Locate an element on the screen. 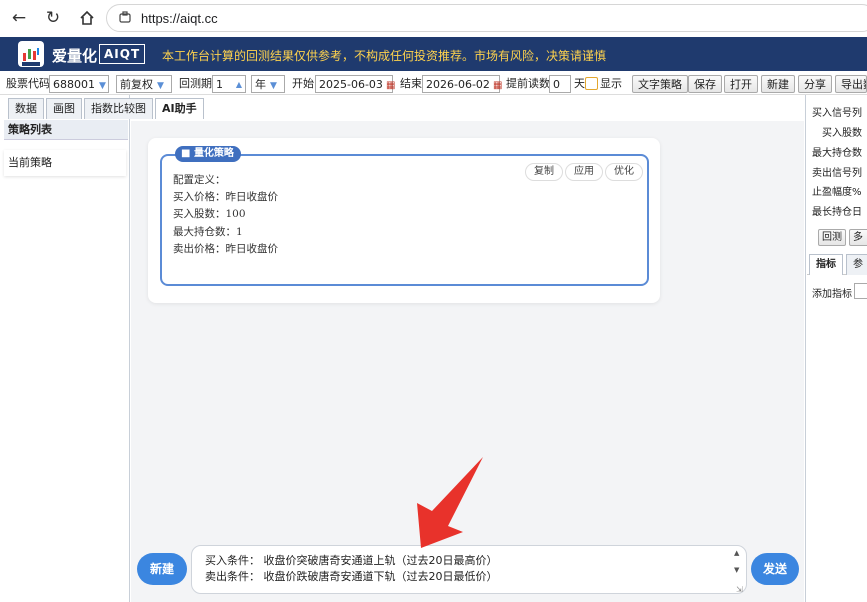 The width and height of the screenshot is (867, 602). share-button: 分享 is located at coordinates (815, 84).